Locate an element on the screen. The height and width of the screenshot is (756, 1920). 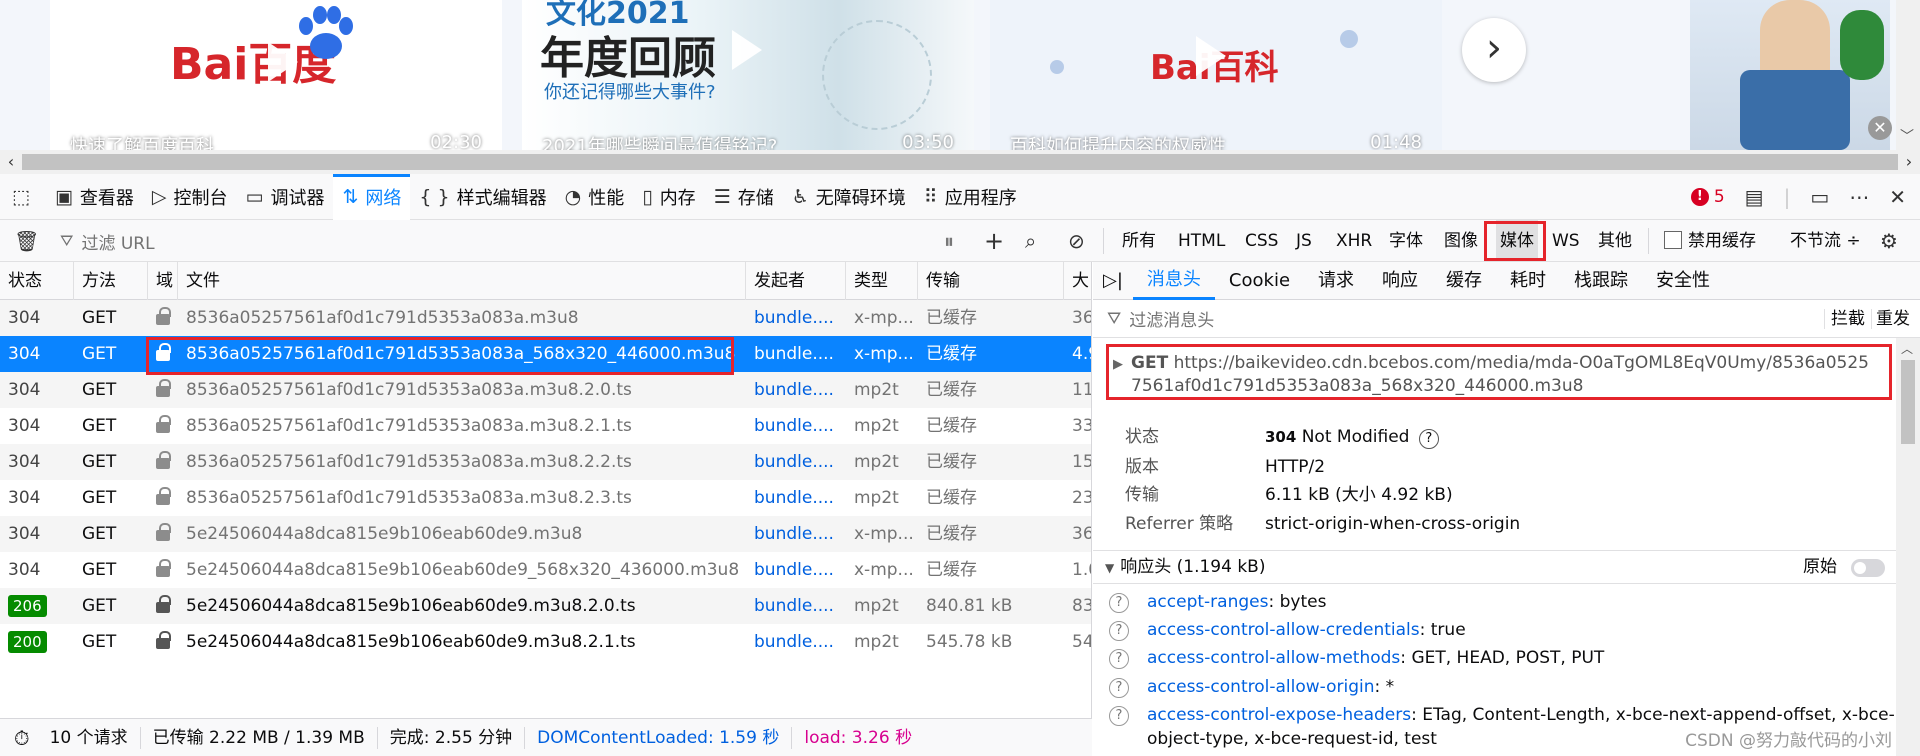
col-transfer: 传输 is located at coordinates (991, 281).